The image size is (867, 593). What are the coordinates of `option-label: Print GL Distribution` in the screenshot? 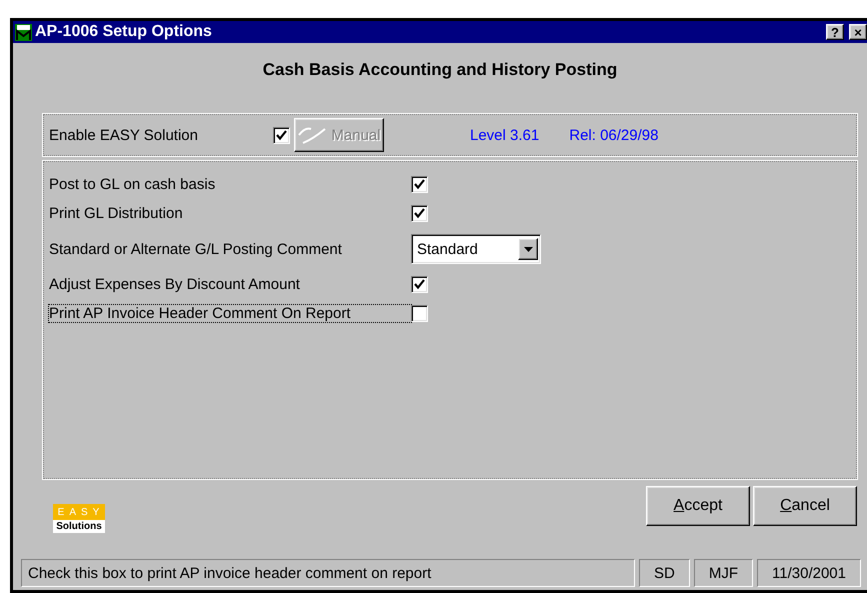 It's located at (116, 213).